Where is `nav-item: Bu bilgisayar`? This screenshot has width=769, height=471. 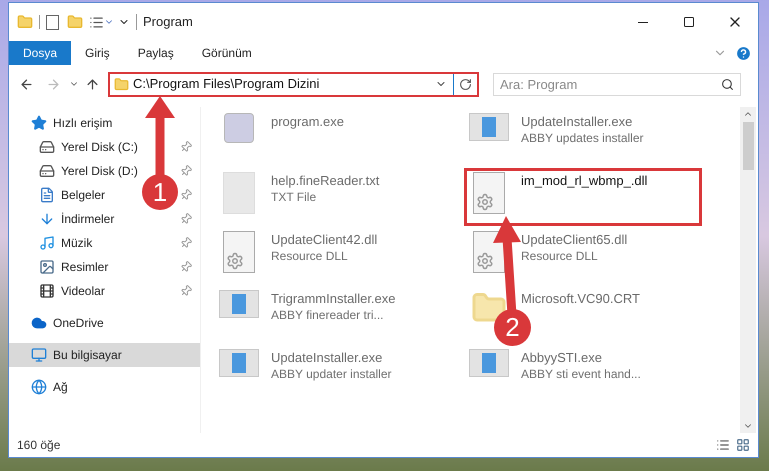
nav-item: Bu bilgisayar is located at coordinates (87, 355).